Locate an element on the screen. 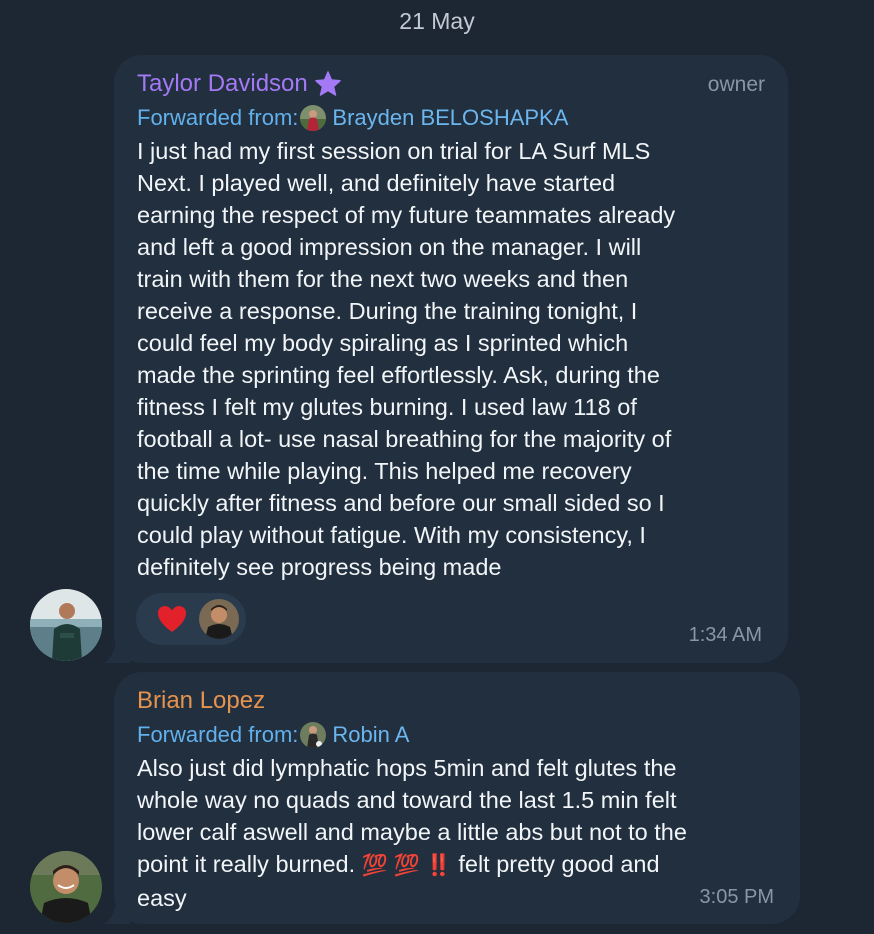 This screenshot has width=874, height=934. sender-name: Brian Lopez is located at coordinates (201, 701).